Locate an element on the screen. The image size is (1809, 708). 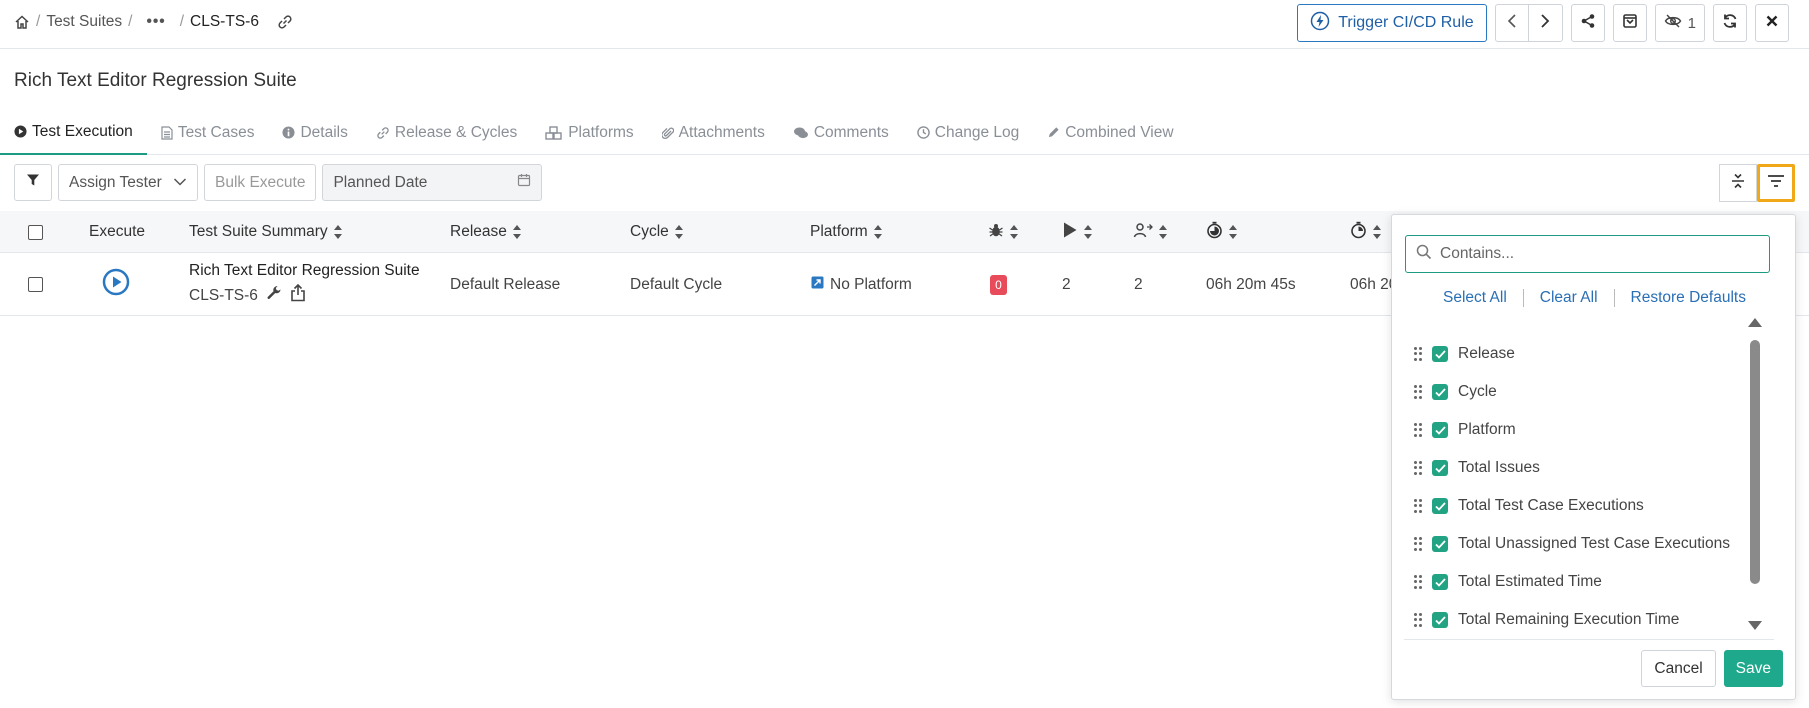
column-item-total-executions: Total Test Case Executions is located at coordinates (1572, 506).